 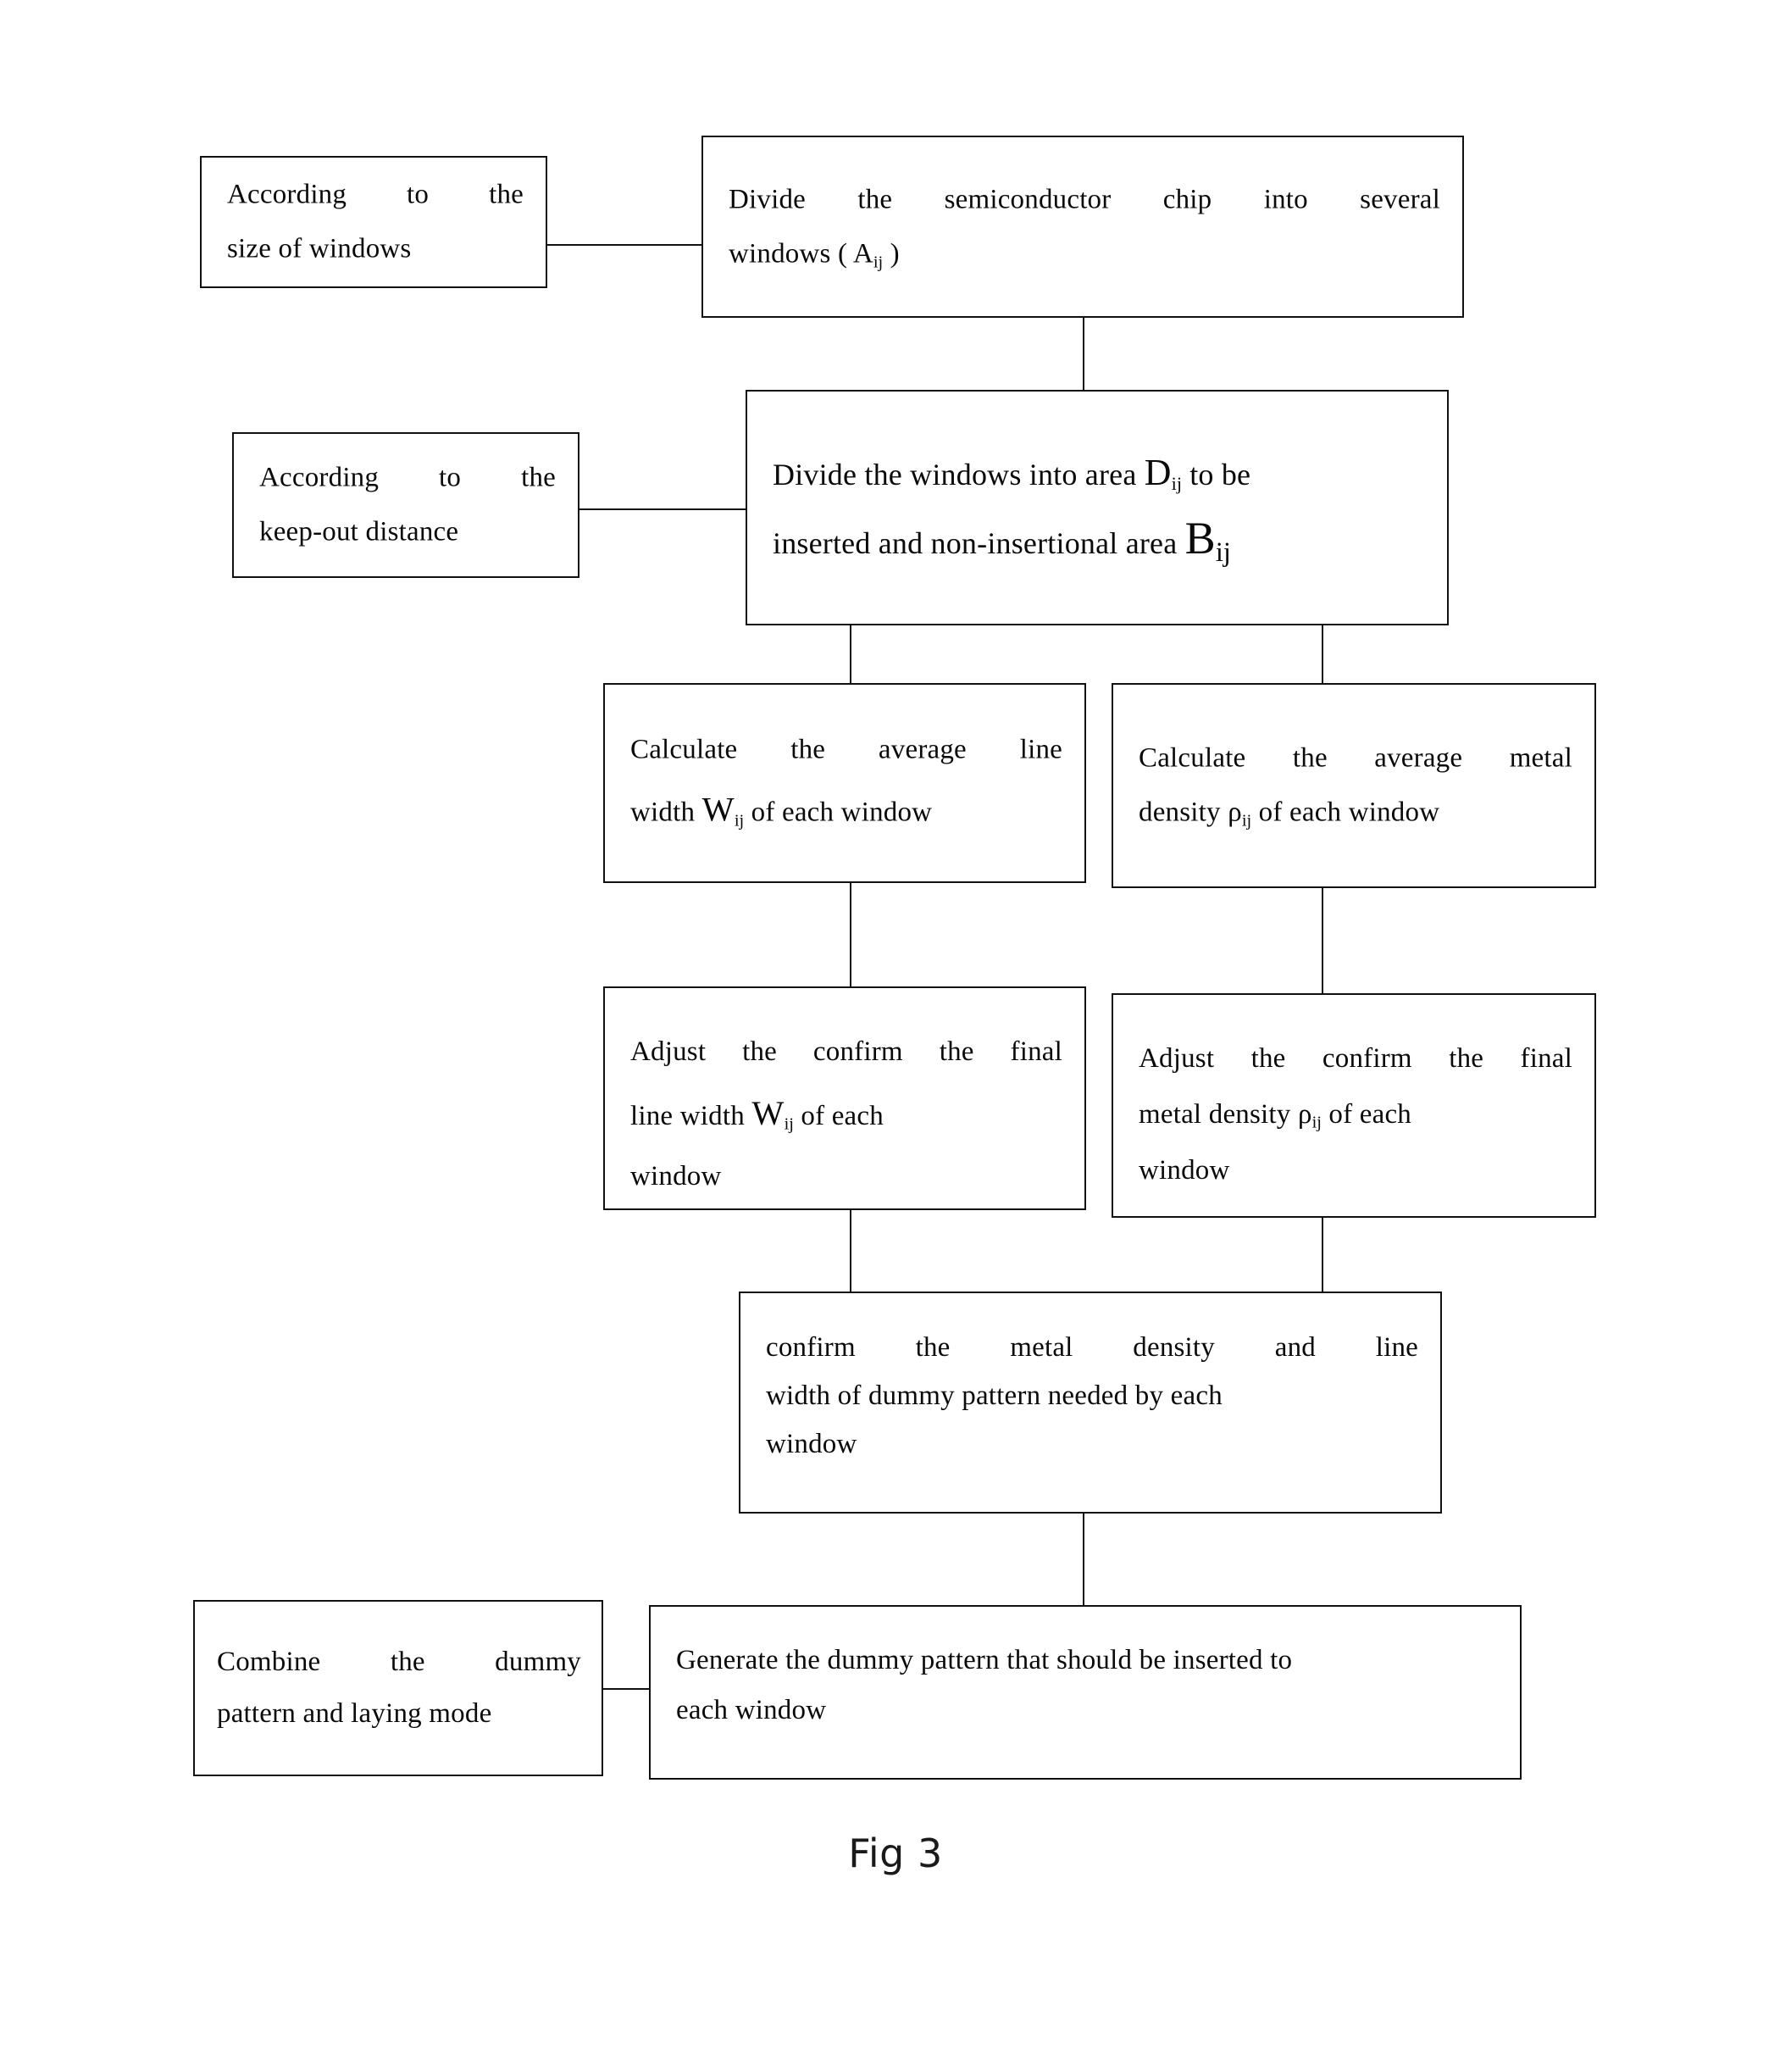 I want to click on variable-B: B, so click(x=1200, y=538).